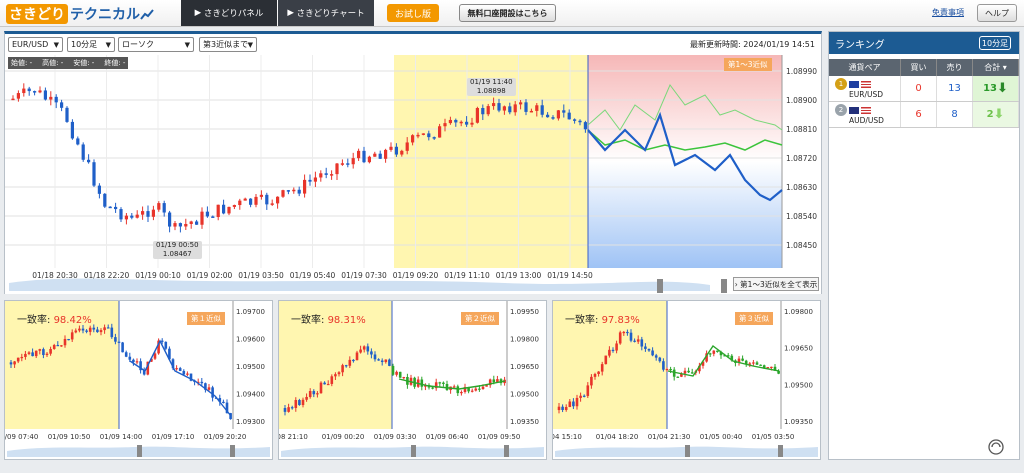 This screenshot has width=1024, height=473. I want to click on ranking-row: 2 AUD/USD 6 8 2 ⬇, so click(924, 115).